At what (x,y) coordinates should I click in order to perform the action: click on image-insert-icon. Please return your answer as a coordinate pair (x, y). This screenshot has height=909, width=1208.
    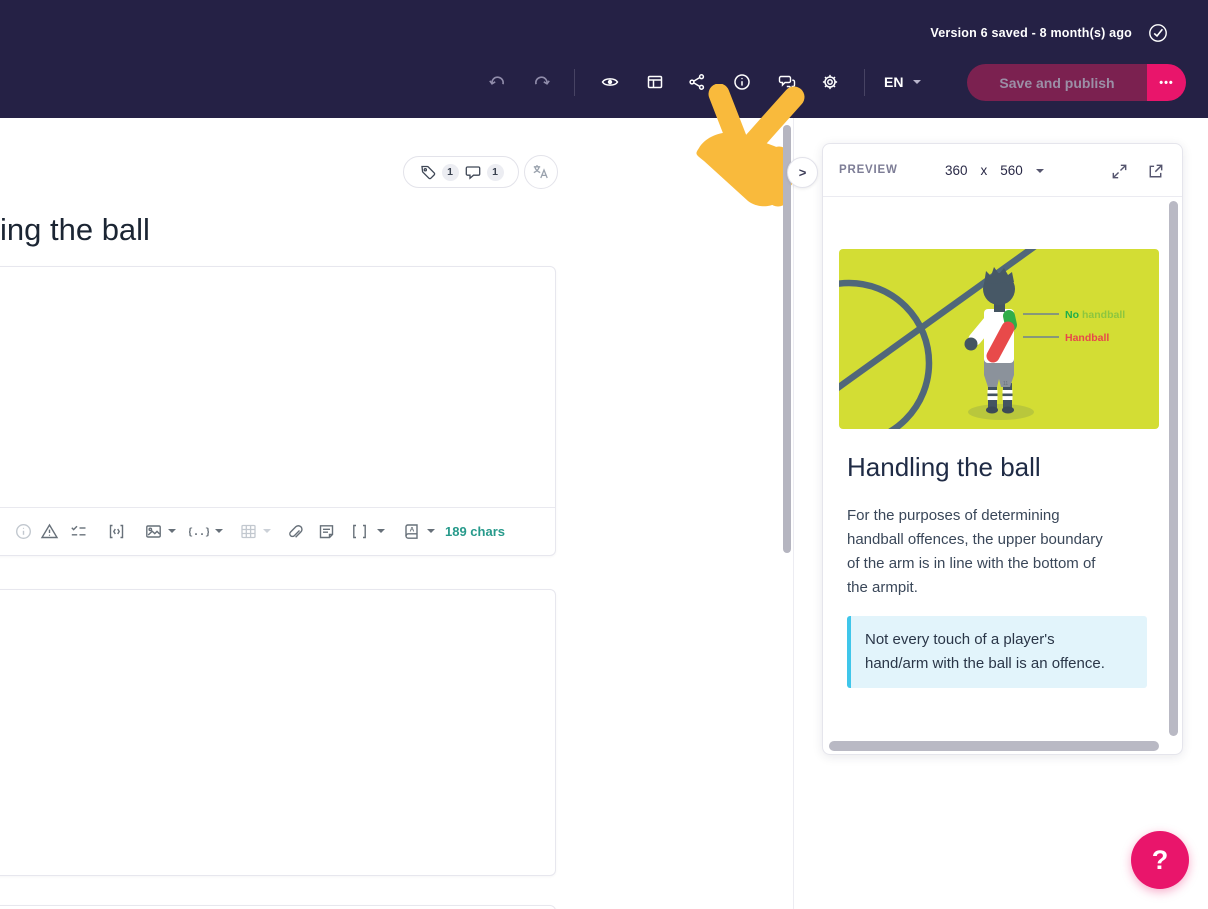
    Looking at the image, I should click on (153, 531).